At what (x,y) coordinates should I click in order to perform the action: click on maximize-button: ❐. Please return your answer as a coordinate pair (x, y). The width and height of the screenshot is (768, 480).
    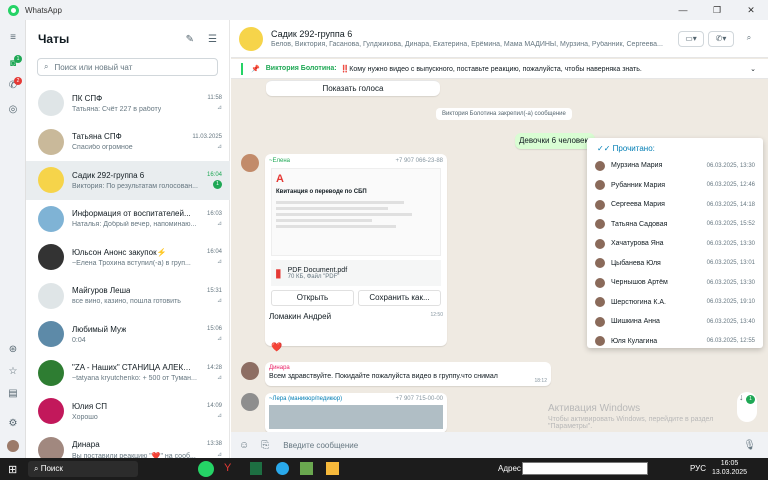
    Looking at the image, I should click on (717, 10).